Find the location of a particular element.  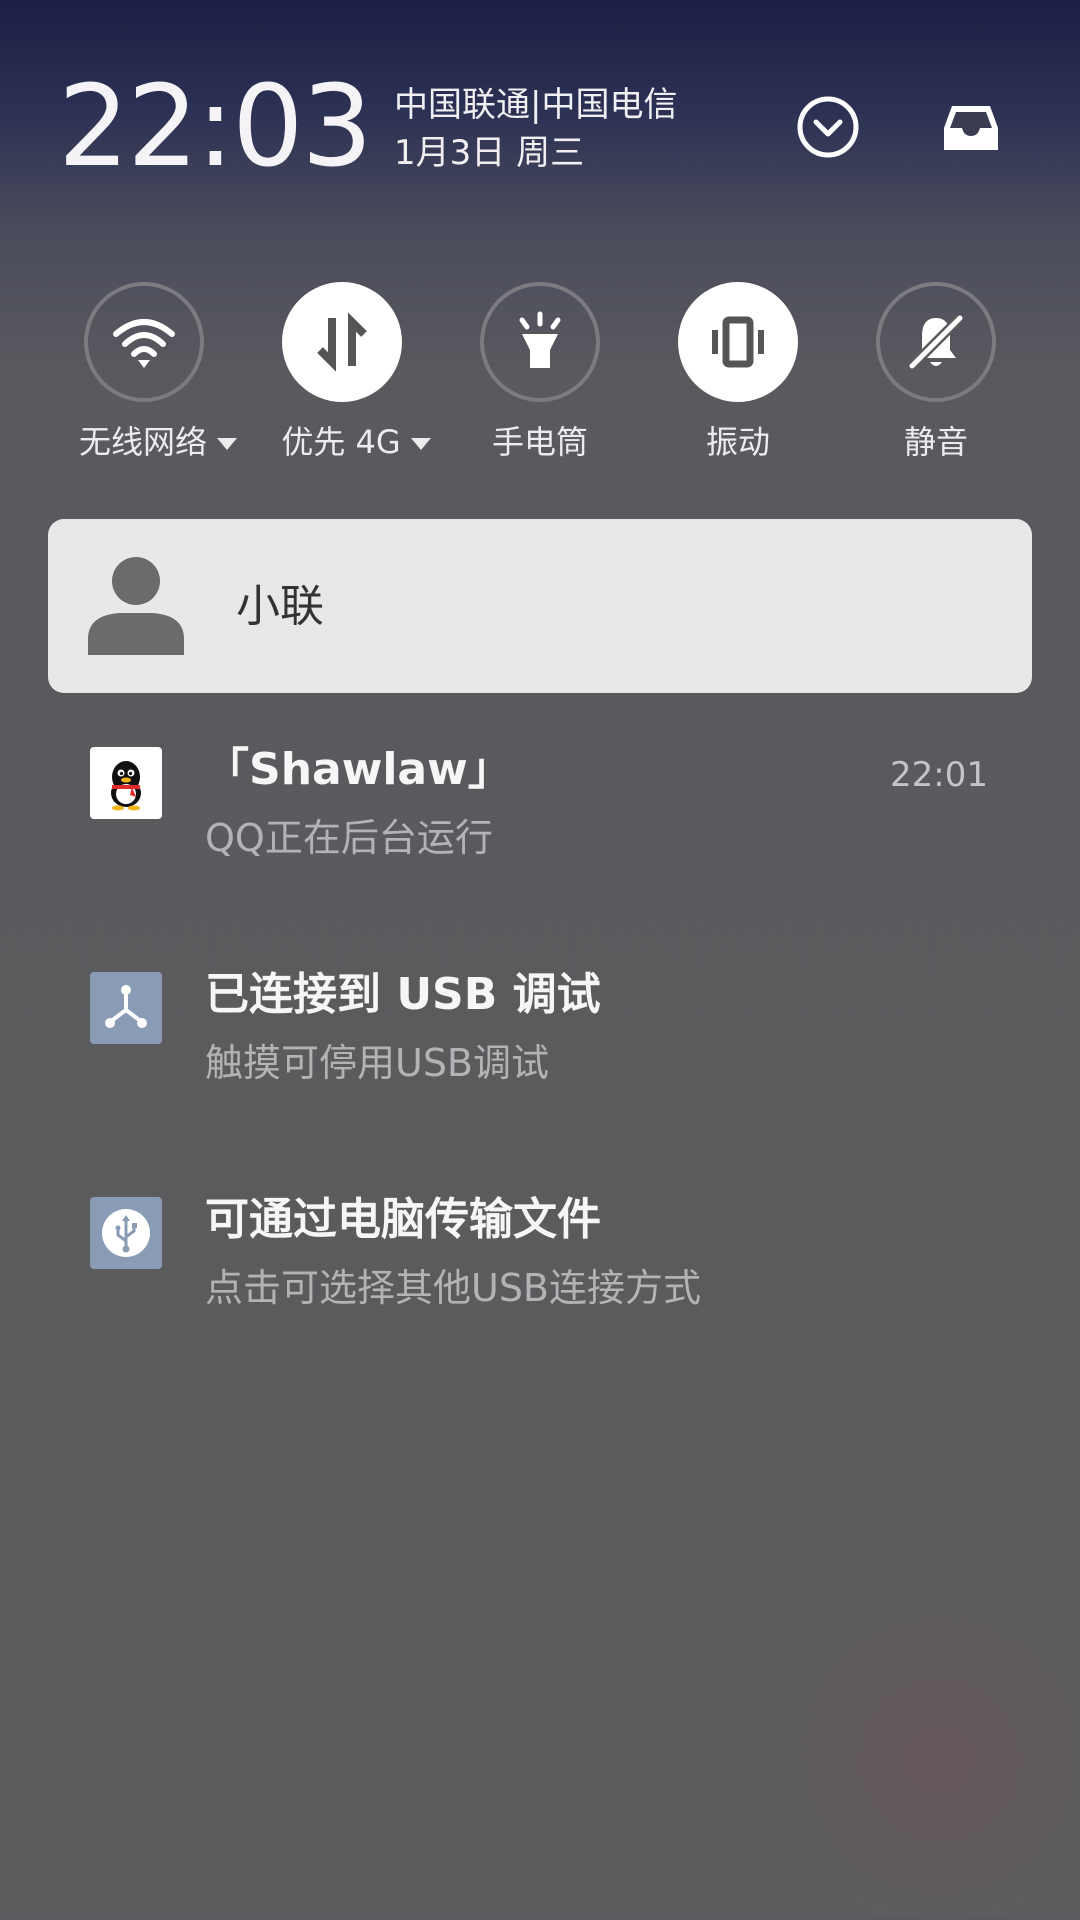

notification-text: QQ正在后台运行 is located at coordinates (349, 838).